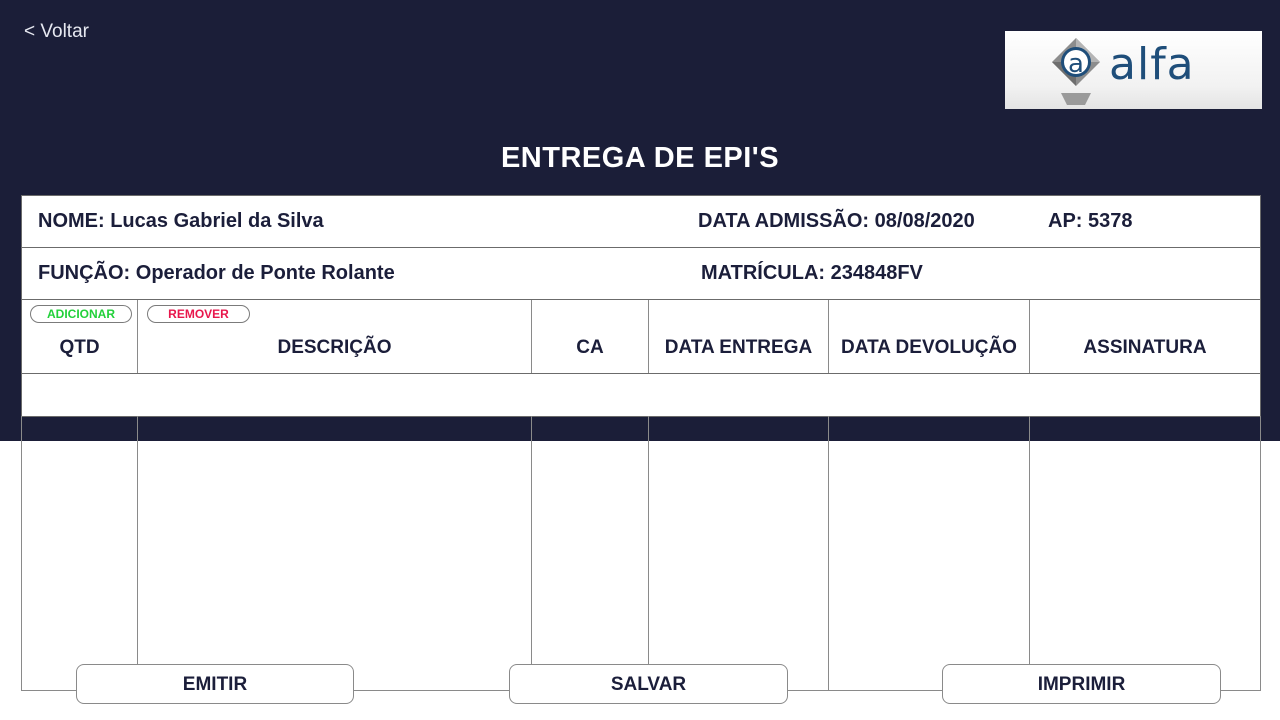  I want to click on ap-number: AP: 5378, so click(1090, 221).